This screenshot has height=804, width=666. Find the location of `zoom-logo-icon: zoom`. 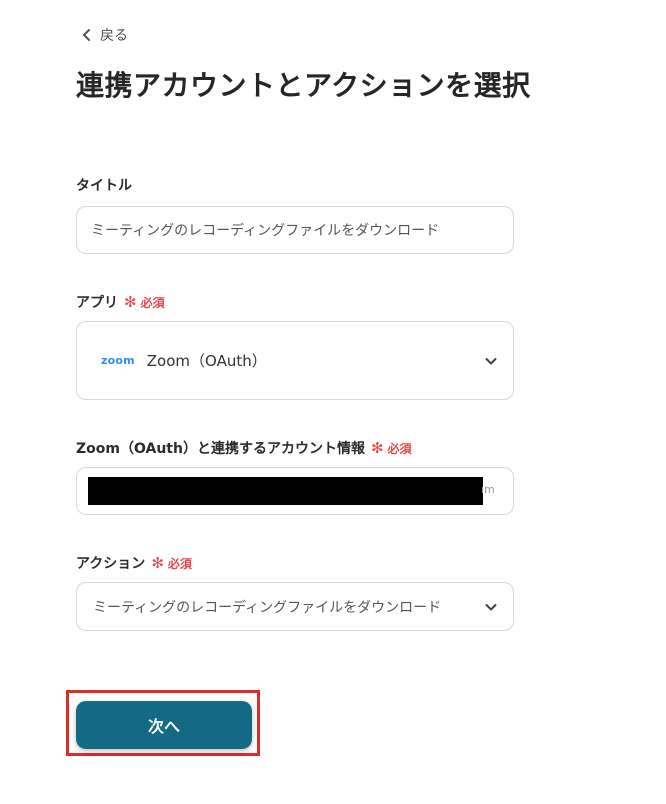

zoom-logo-icon: zoom is located at coordinates (118, 360).